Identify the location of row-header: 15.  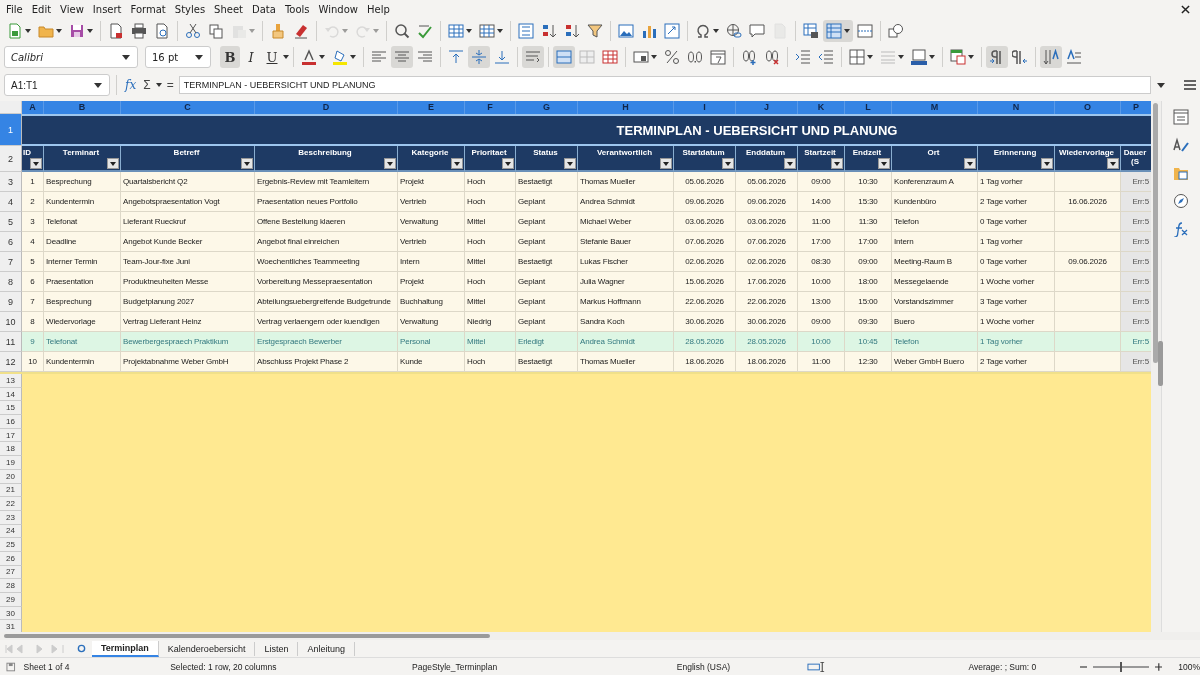
(11, 408).